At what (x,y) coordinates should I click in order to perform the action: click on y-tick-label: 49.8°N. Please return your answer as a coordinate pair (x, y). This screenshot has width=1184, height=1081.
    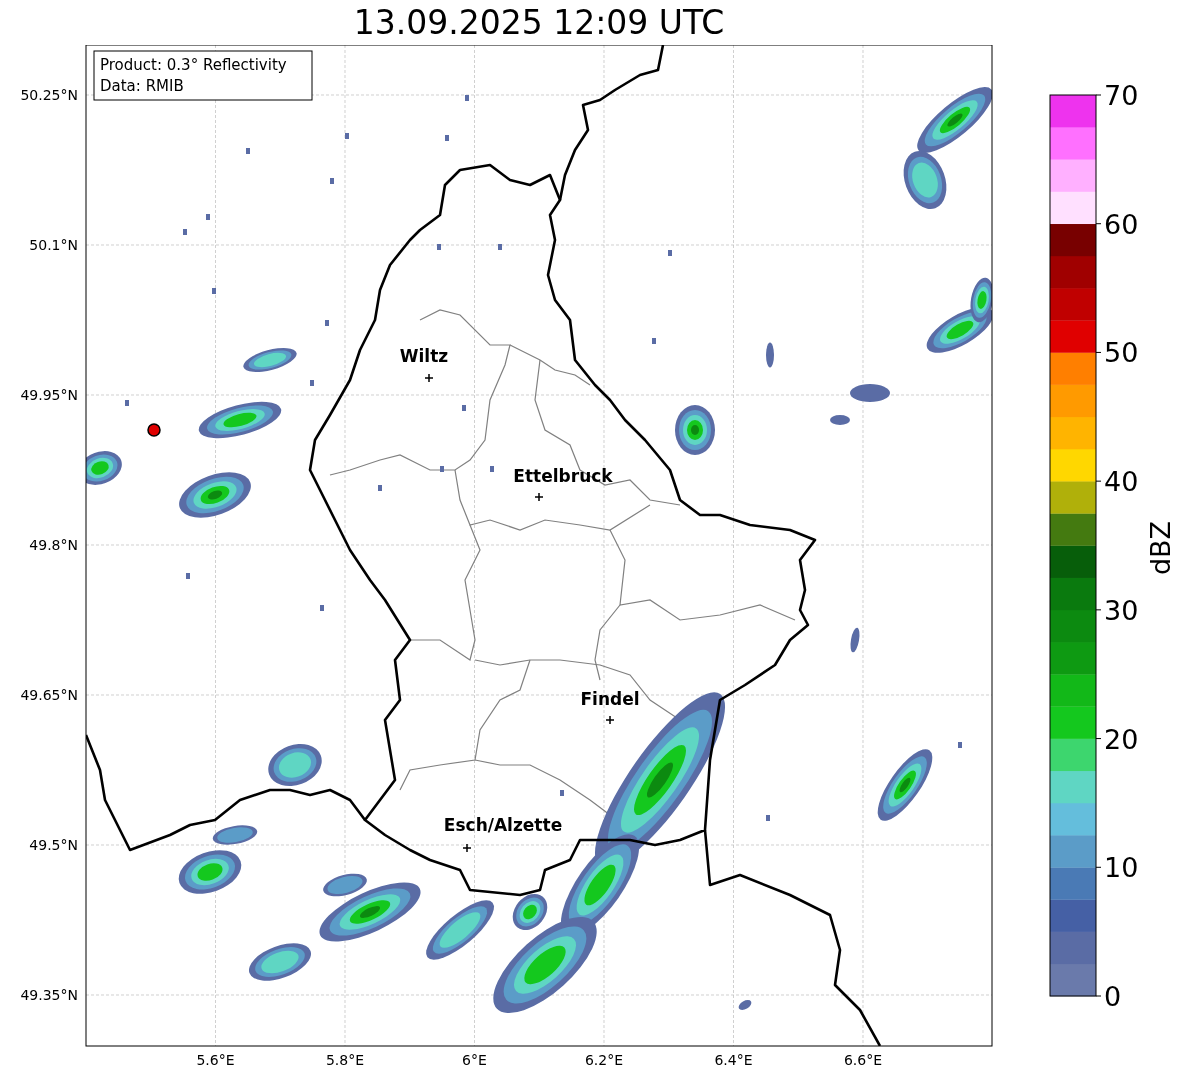
    Looking at the image, I should click on (53, 545).